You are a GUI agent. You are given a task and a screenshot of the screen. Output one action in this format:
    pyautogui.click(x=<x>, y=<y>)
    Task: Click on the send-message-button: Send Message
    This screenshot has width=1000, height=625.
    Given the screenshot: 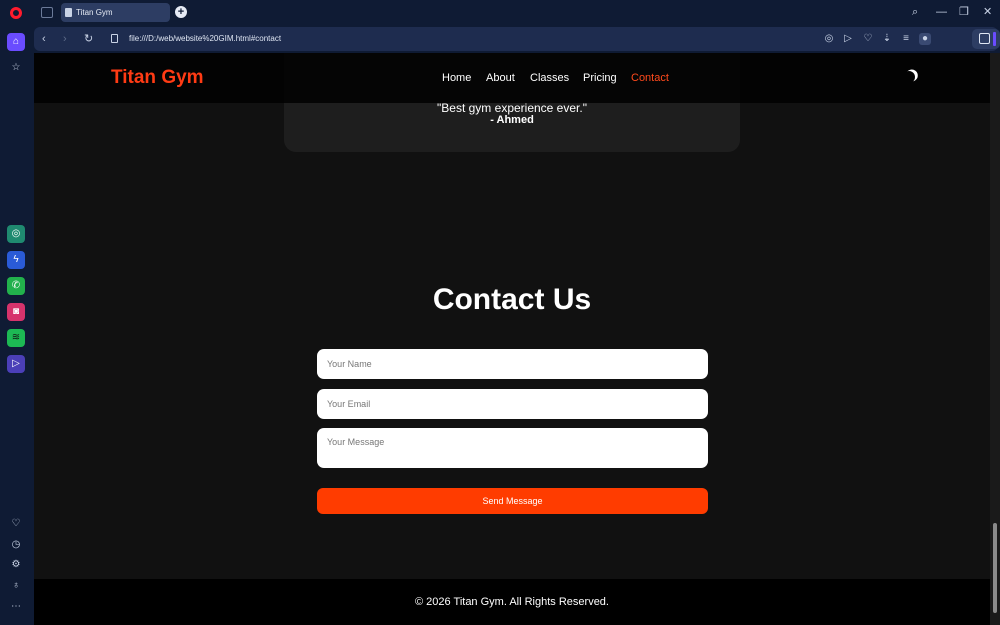 What is the action you would take?
    pyautogui.click(x=512, y=501)
    